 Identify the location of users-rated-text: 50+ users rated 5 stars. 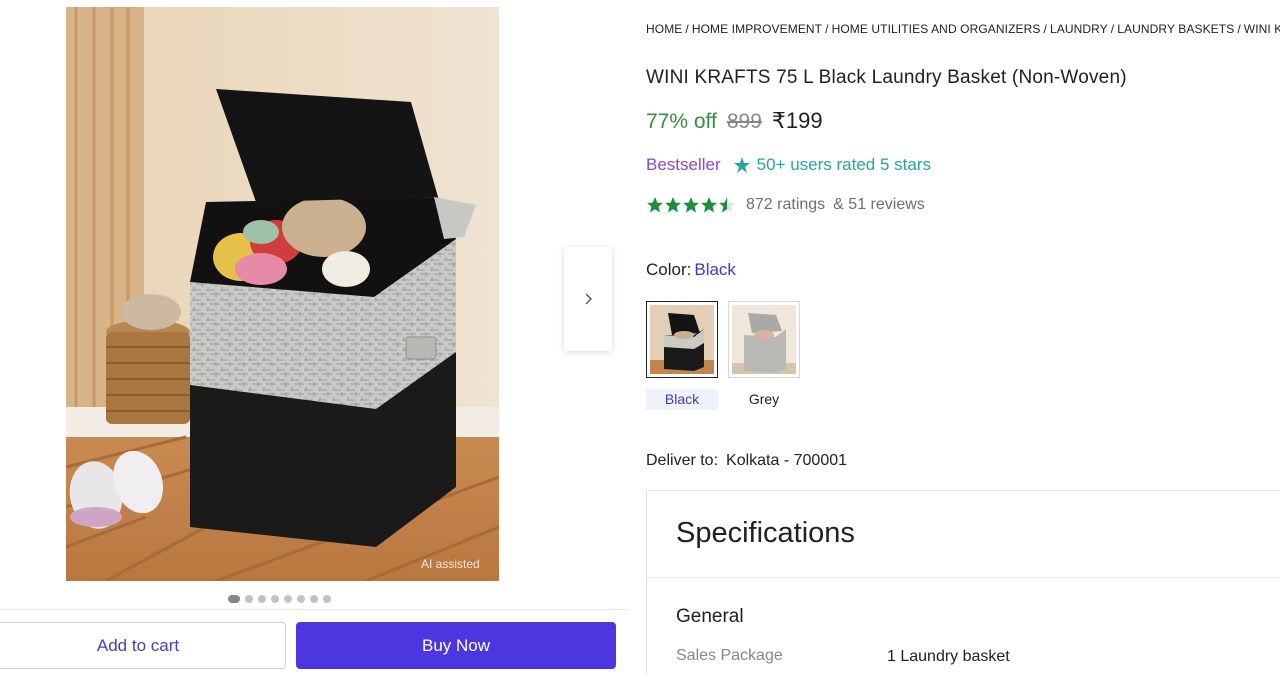
(843, 164).